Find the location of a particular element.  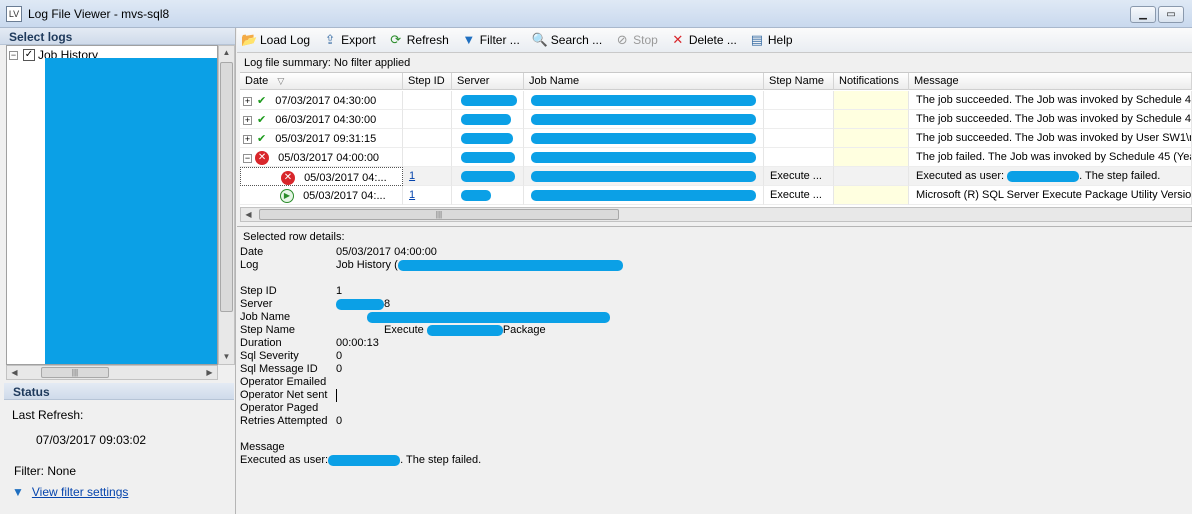

detail-log-value: Job History ( is located at coordinates (479, 265).